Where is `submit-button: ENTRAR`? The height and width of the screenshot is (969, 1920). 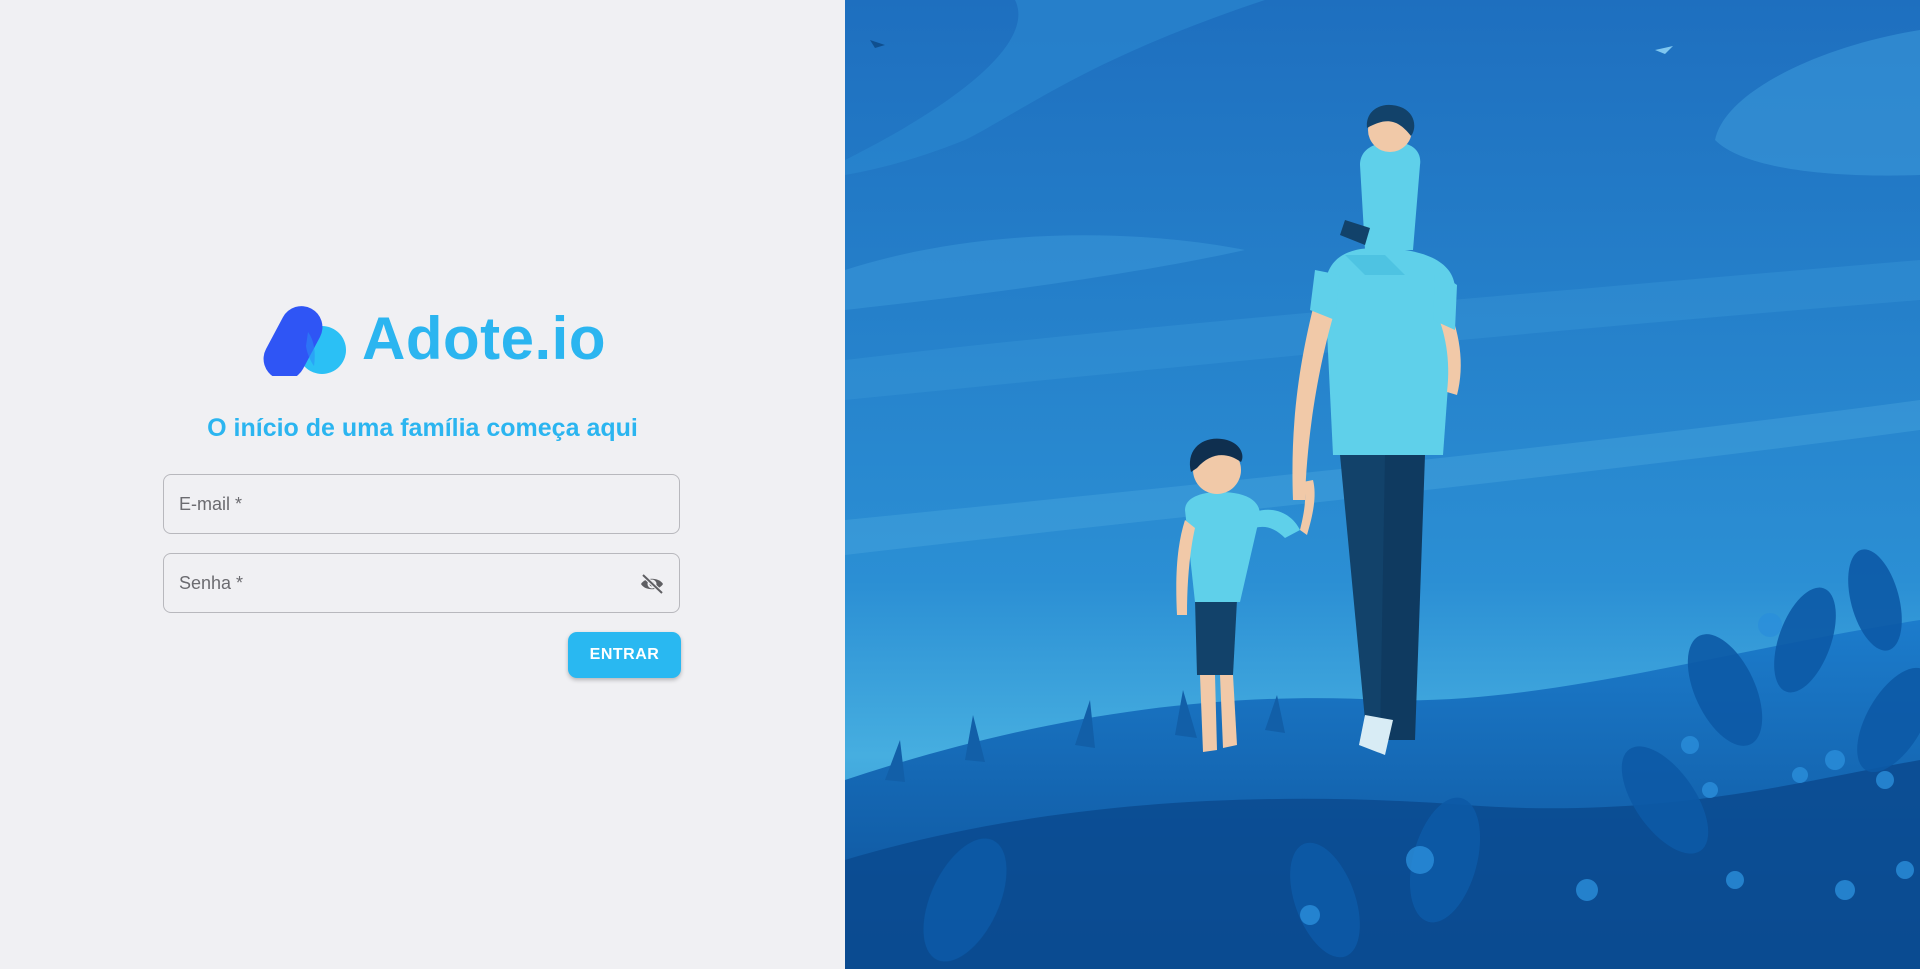
submit-button: ENTRAR is located at coordinates (624, 655).